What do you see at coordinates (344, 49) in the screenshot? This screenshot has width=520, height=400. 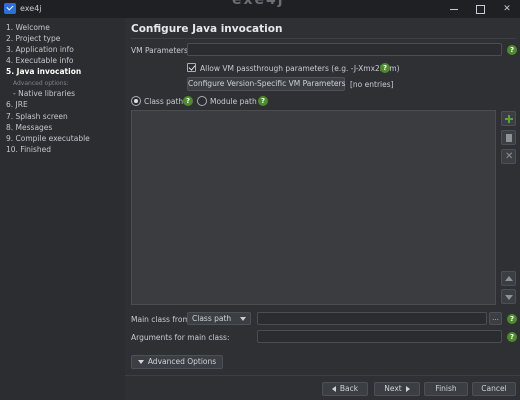 I see `vm-parameters-input` at bounding box center [344, 49].